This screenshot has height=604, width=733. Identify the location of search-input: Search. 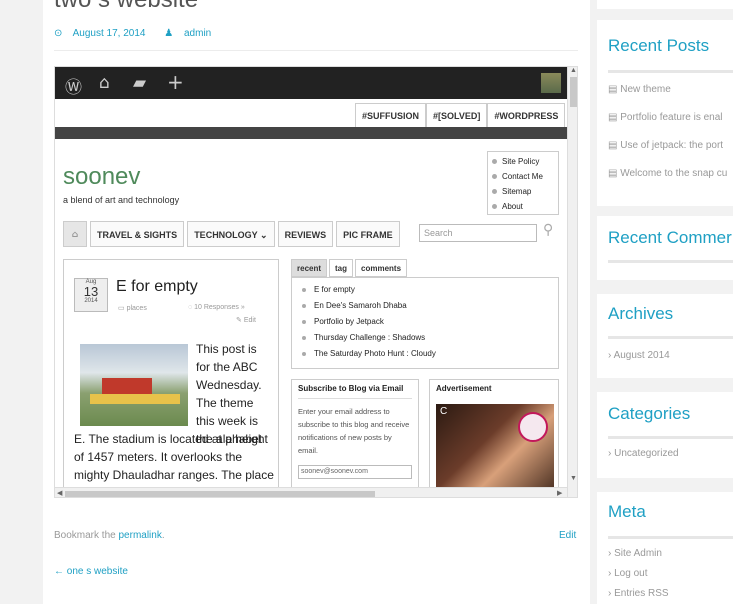
(478, 233).